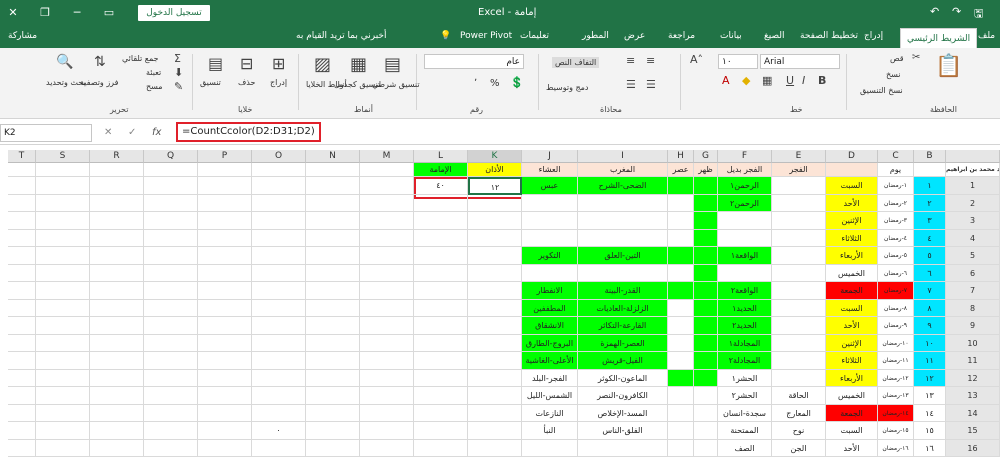 This screenshot has width=1000, height=457. Describe the element at coordinates (681, 186) in the screenshot. I see `cell-H2` at that location.